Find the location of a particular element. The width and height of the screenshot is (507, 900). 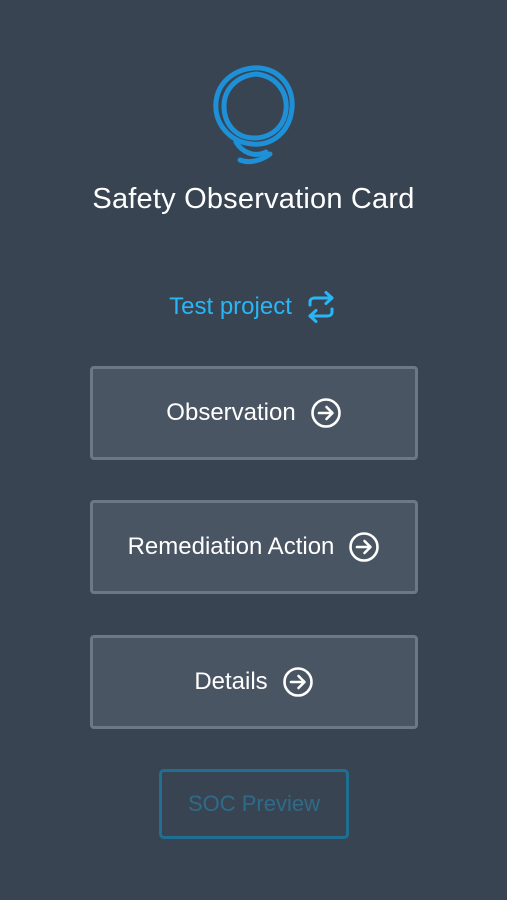

observation-button: Observation is located at coordinates (254, 413).